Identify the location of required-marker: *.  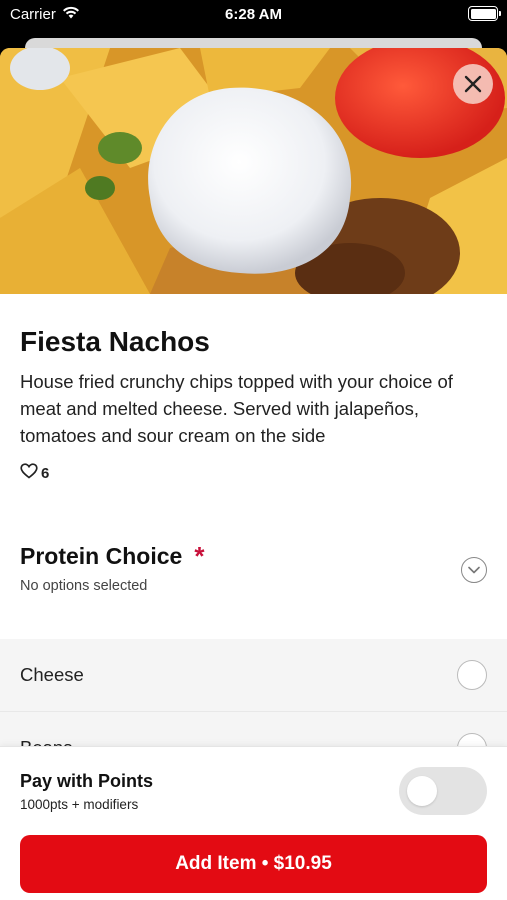
(199, 556).